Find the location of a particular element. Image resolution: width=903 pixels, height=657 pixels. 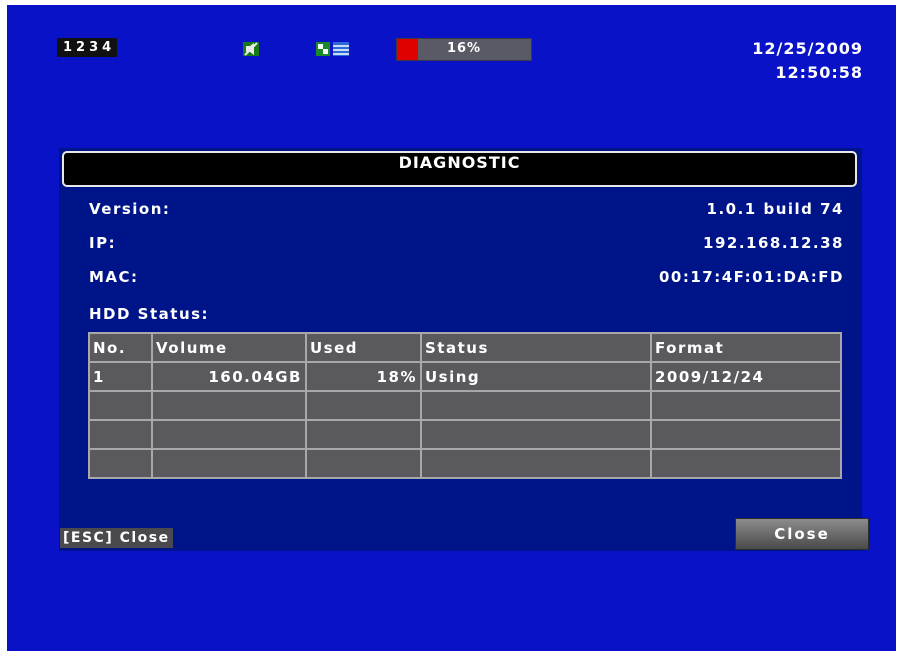

cell-status: Using is located at coordinates (536, 376).